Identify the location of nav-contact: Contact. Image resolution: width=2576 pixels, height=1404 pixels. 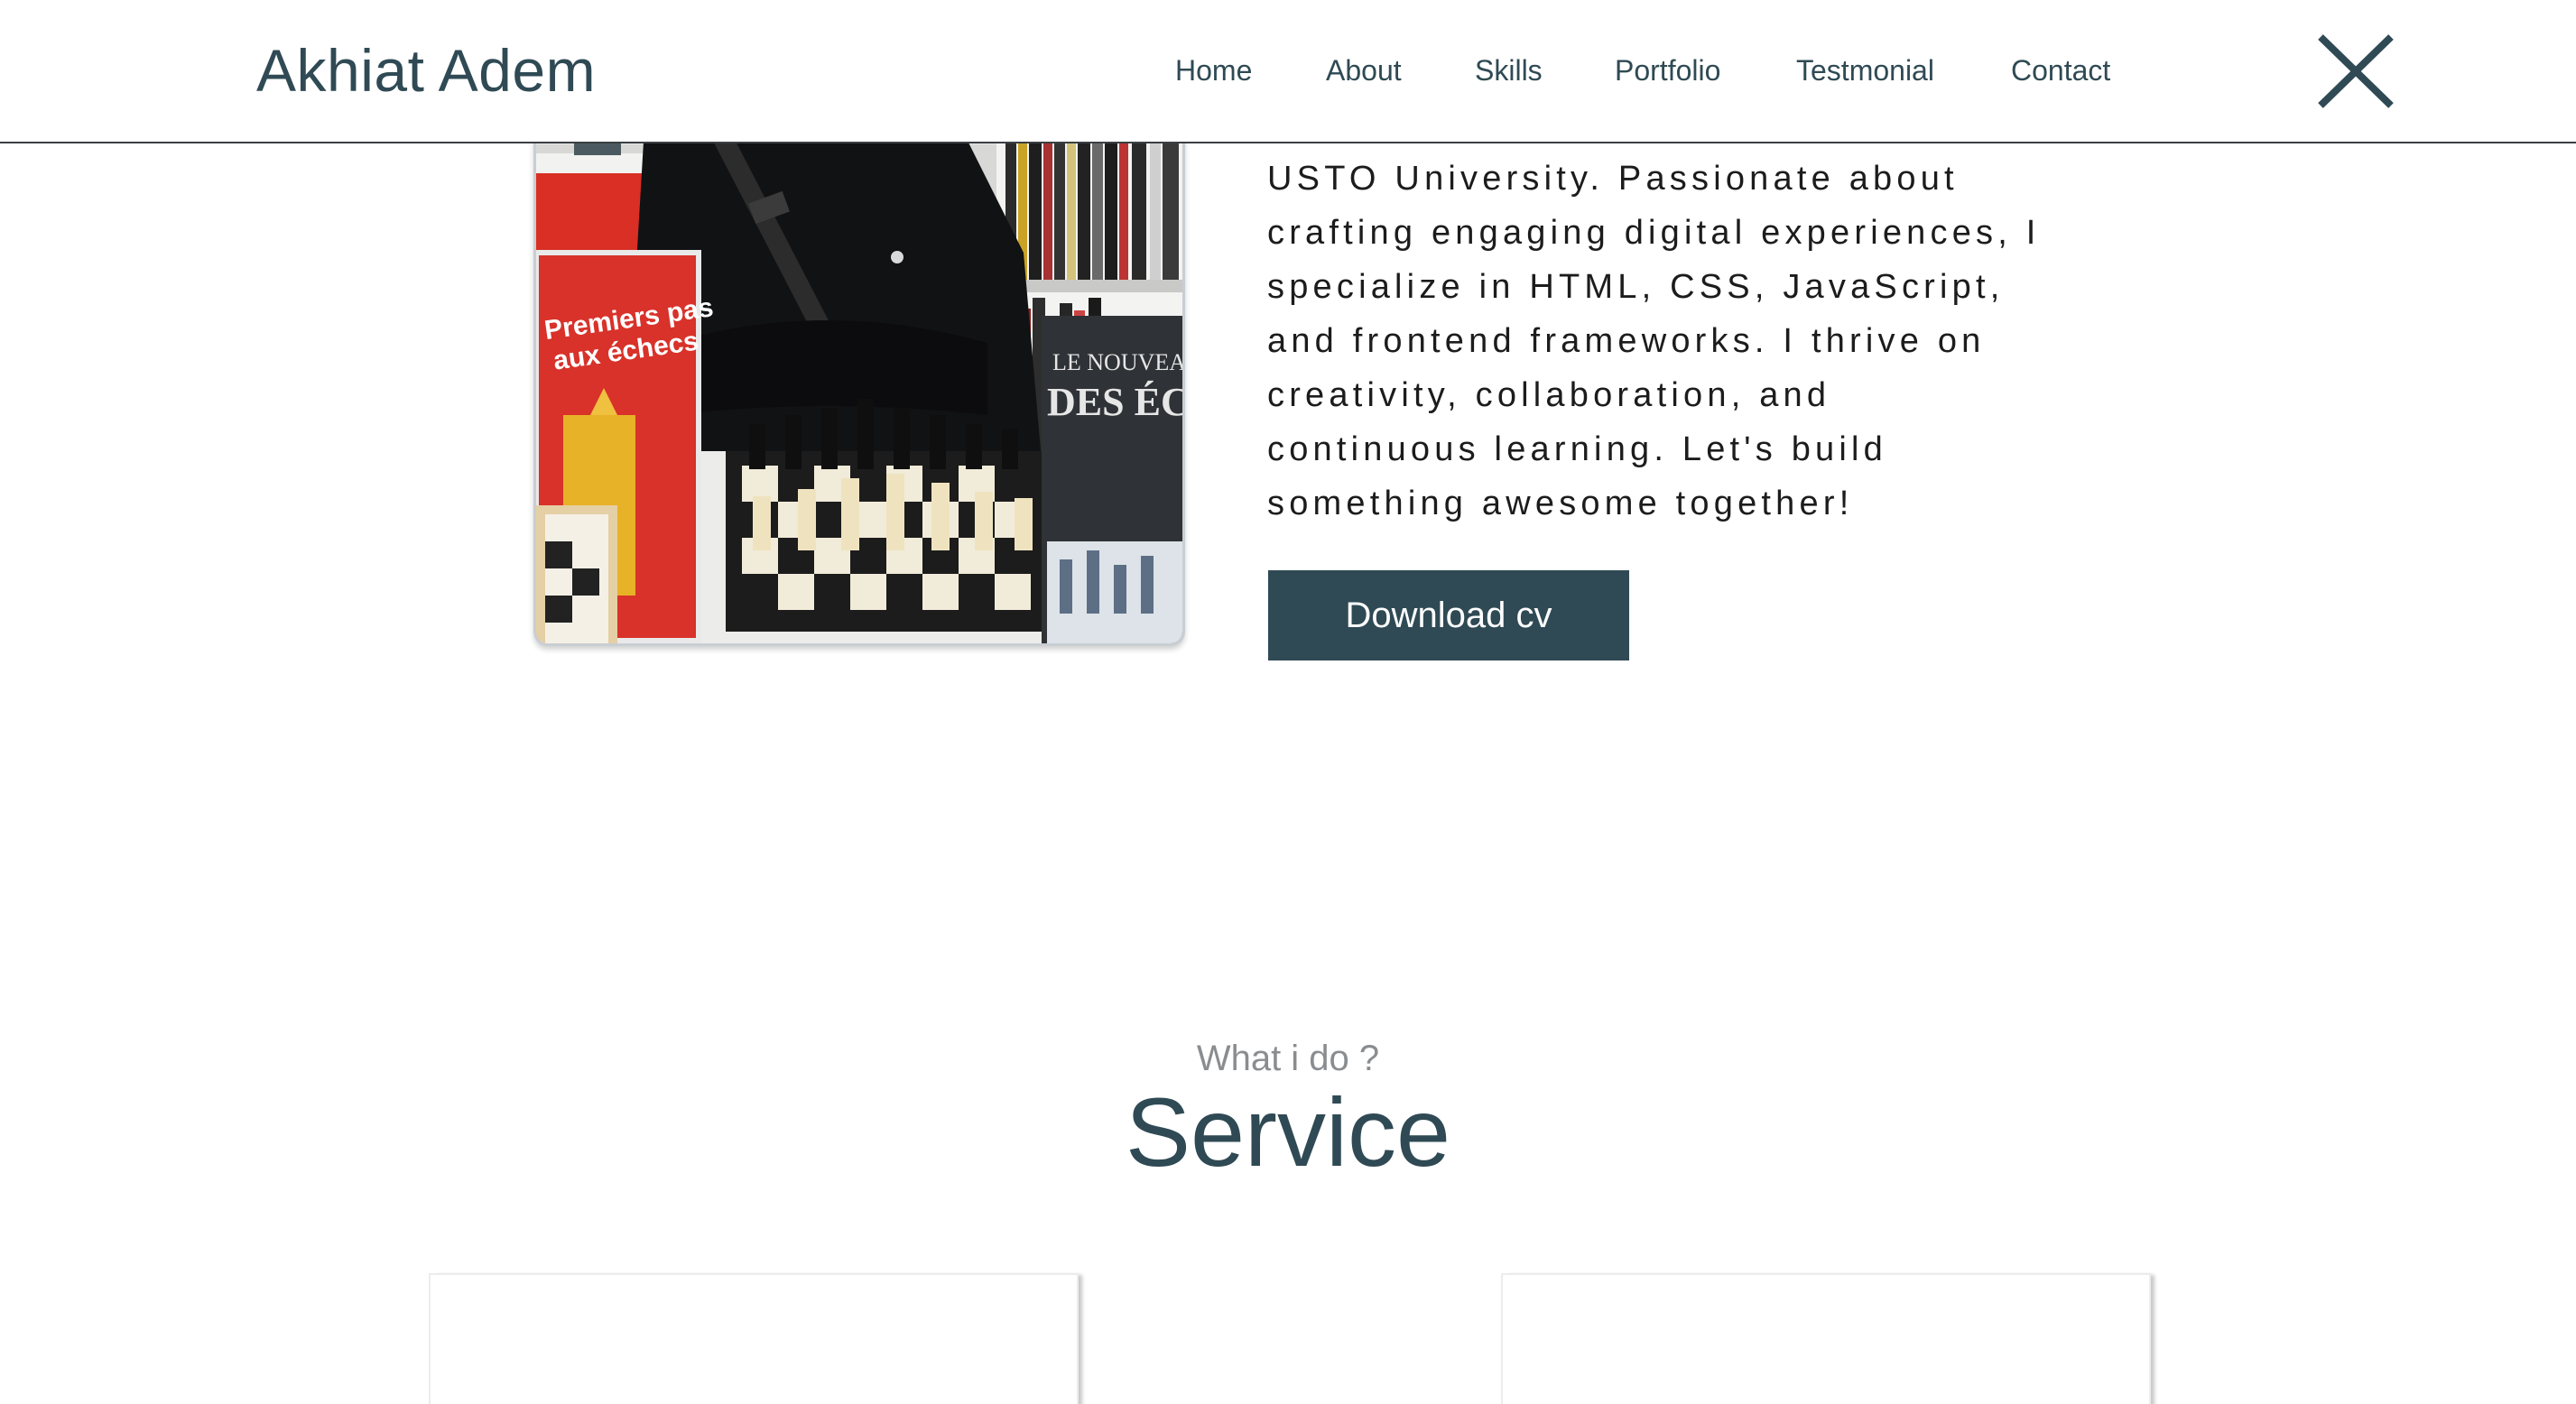
(2060, 70).